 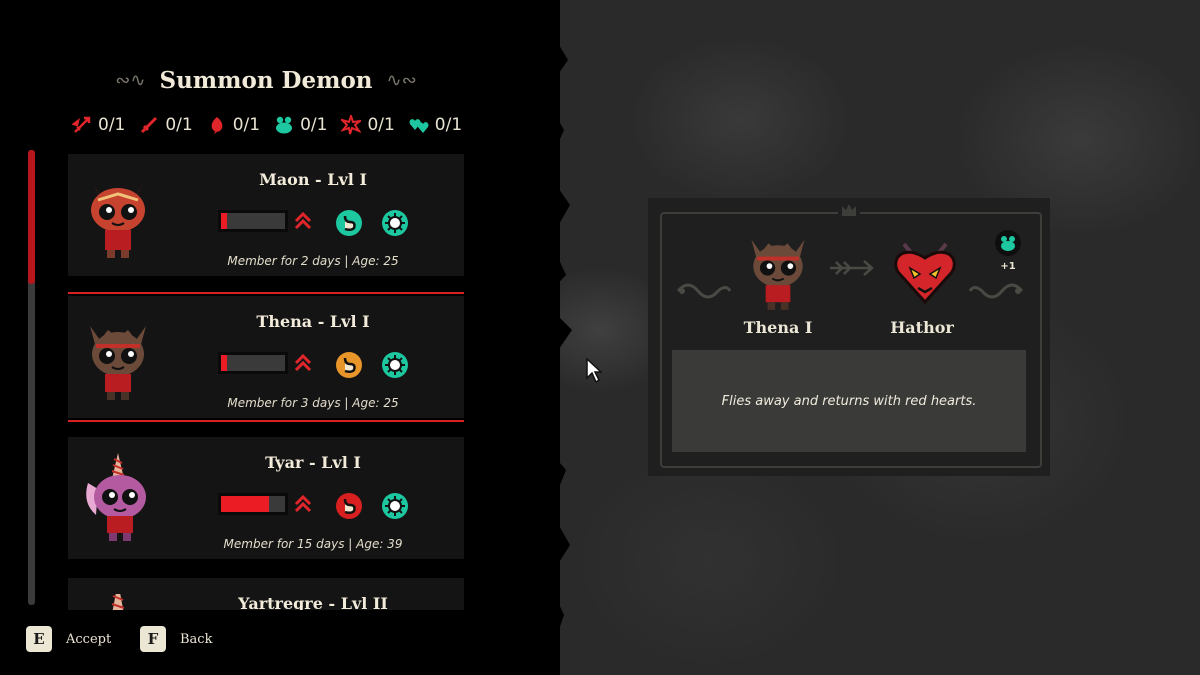 What do you see at coordinates (546, 337) in the screenshot?
I see `torn-paper-edge` at bounding box center [546, 337].